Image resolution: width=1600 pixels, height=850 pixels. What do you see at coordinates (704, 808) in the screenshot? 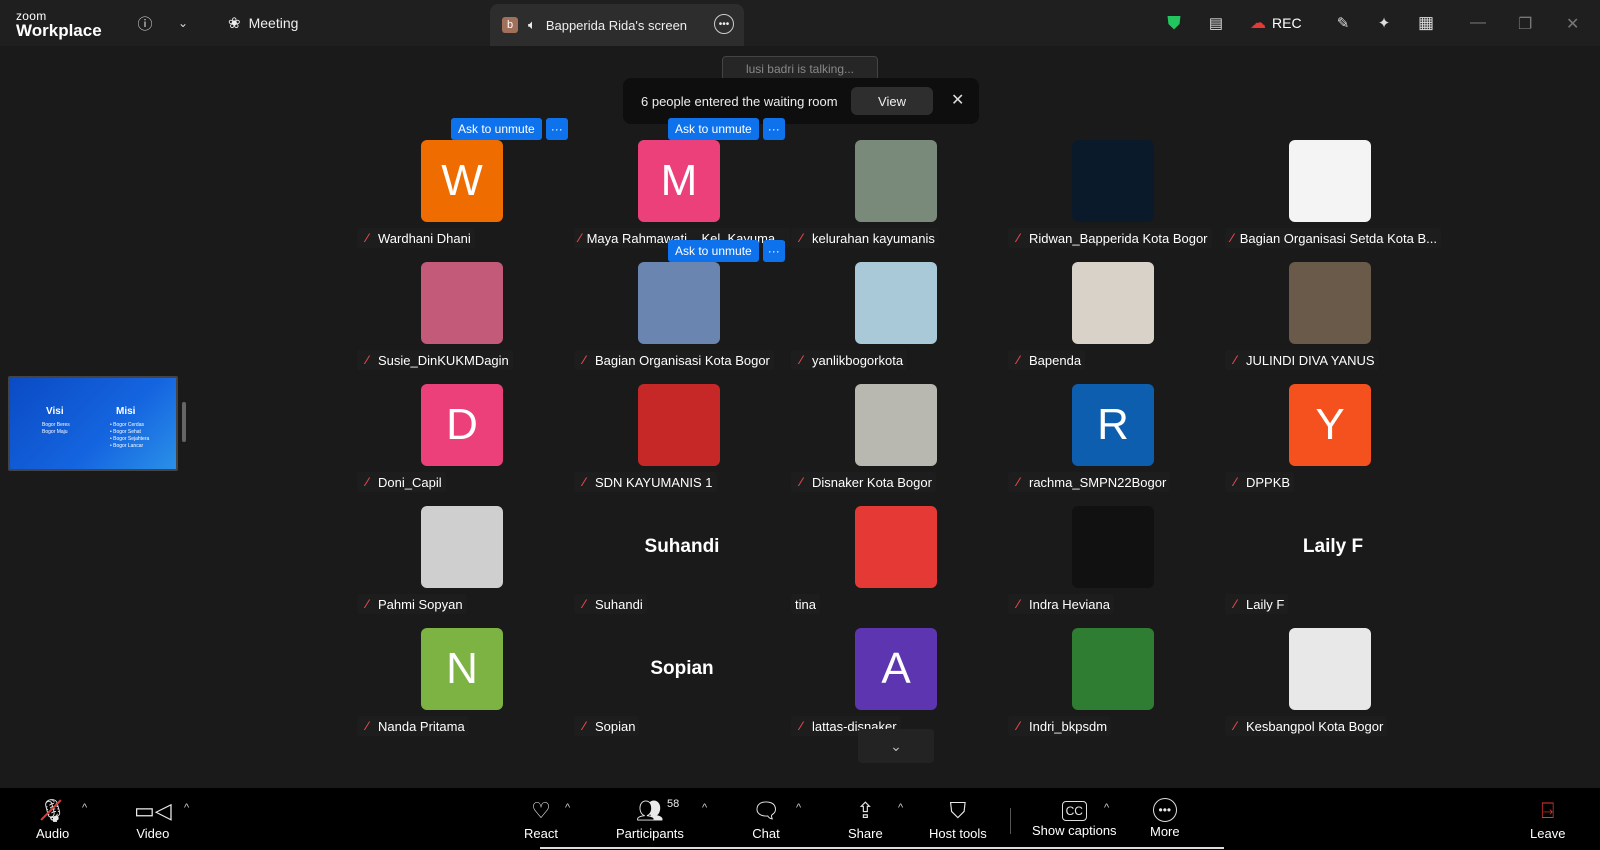
I see `participants-options-caret-icon: ^` at bounding box center [704, 808].